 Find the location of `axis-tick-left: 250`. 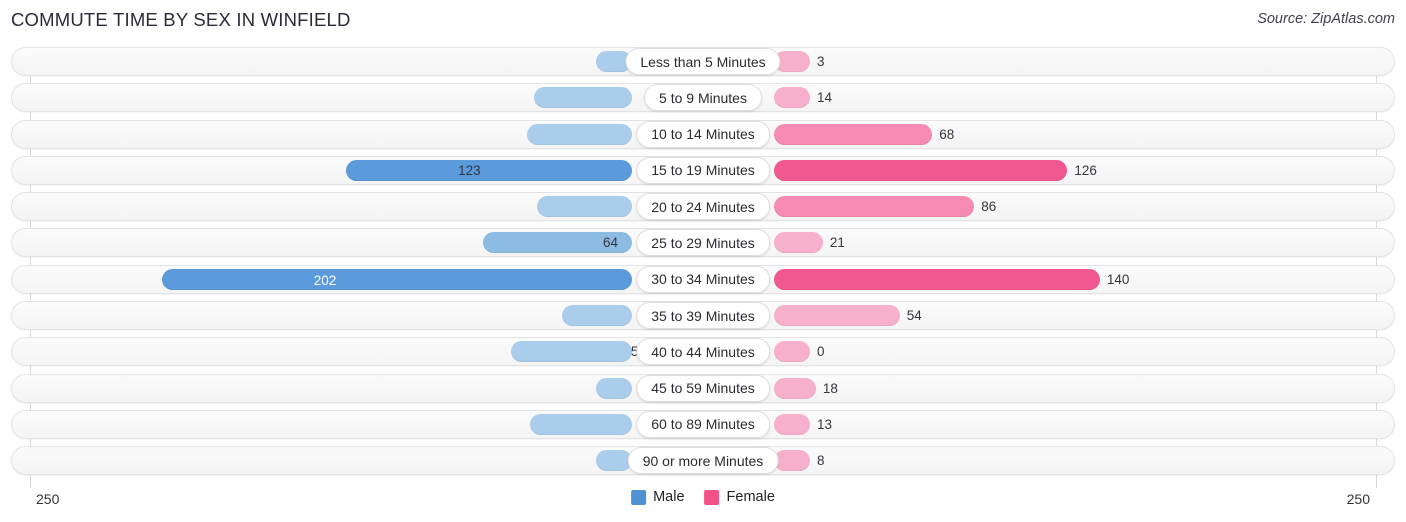

axis-tick-left: 250 is located at coordinates (48, 499).